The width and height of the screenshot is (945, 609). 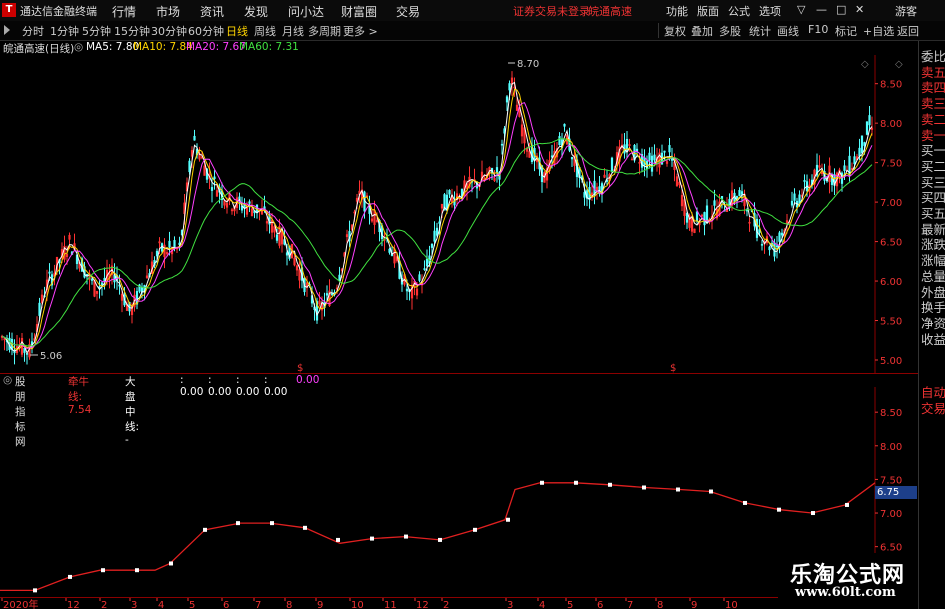 What do you see at coordinates (846, 31) in the screenshot?
I see `mark-button: 标记` at bounding box center [846, 31].